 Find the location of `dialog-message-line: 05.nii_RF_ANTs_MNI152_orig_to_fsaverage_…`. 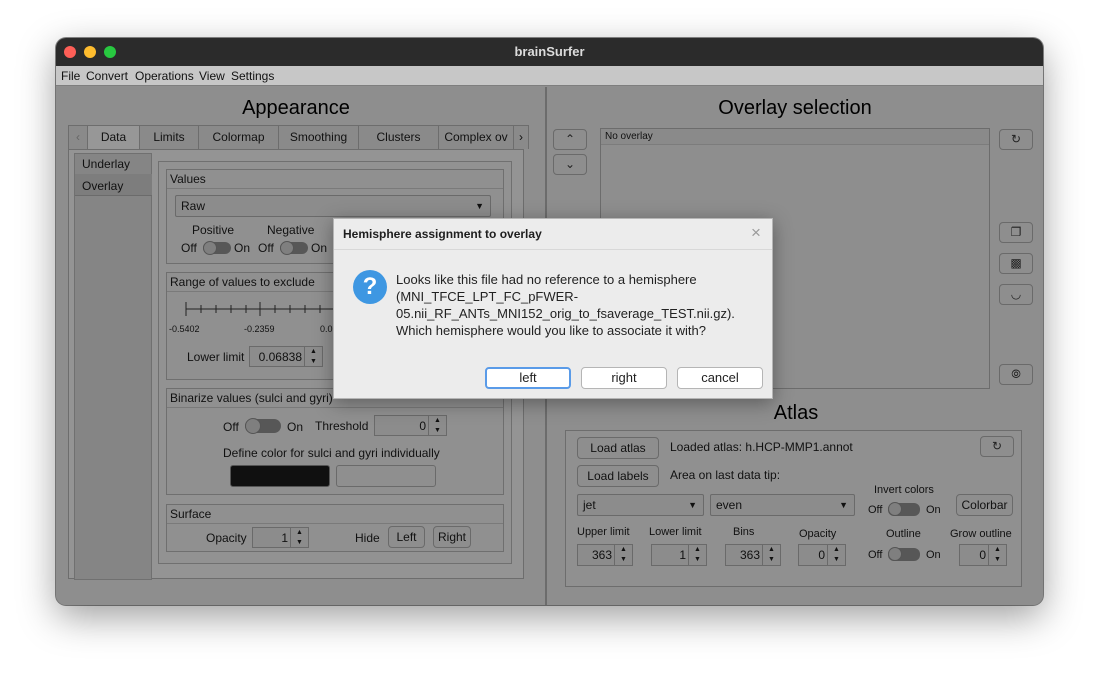

dialog-message-line: 05.nii_RF_ANTs_MNI152_orig_to_fsaverage_… is located at coordinates (565, 313).